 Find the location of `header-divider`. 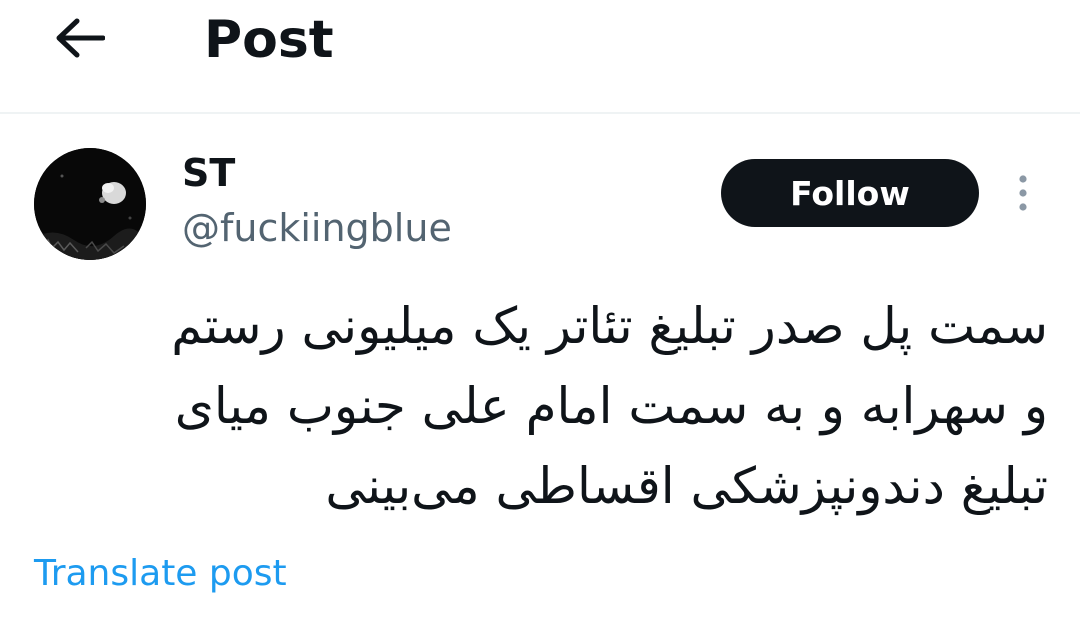

header-divider is located at coordinates (540, 113).